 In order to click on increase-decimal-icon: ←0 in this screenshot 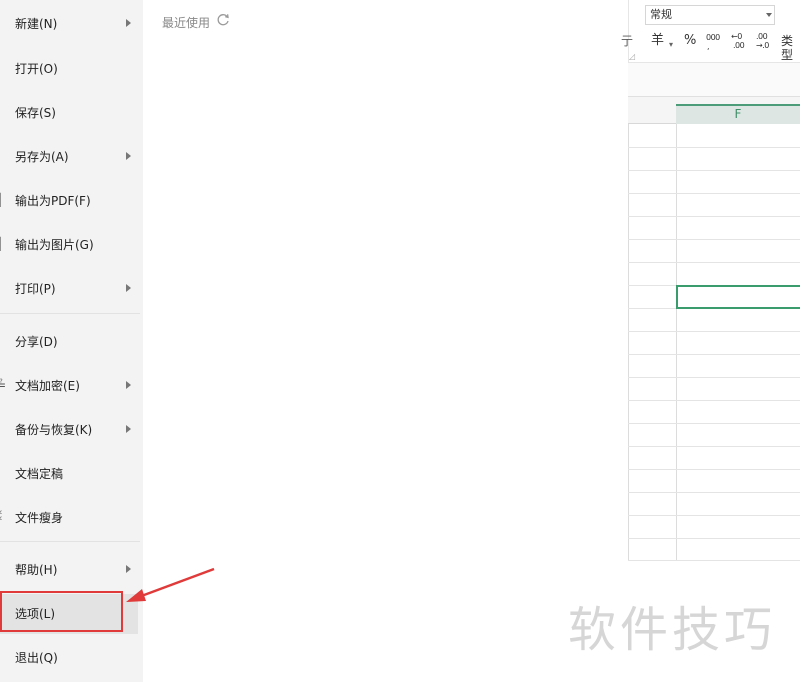, I will do `click(736, 37)`.